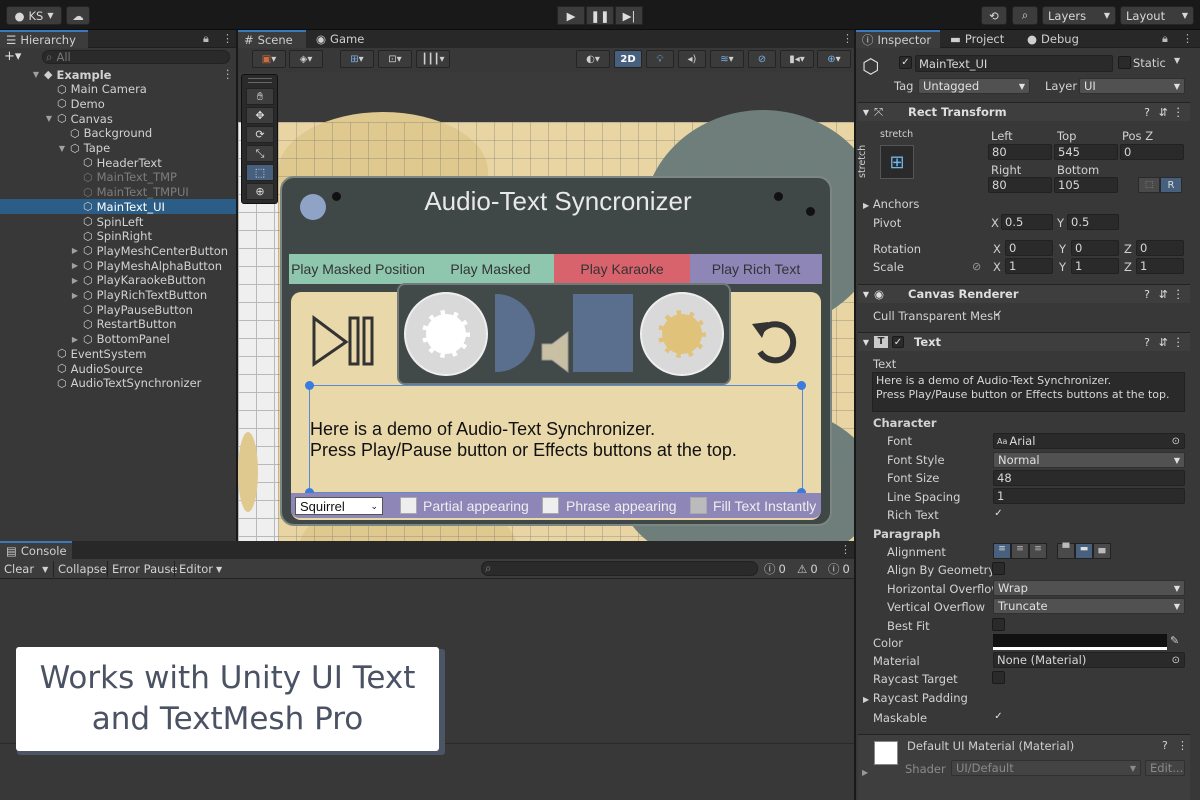  Describe the element at coordinates (95, 353) in the screenshot. I see `hierarchy-item: ⬡ EventSystem` at that location.